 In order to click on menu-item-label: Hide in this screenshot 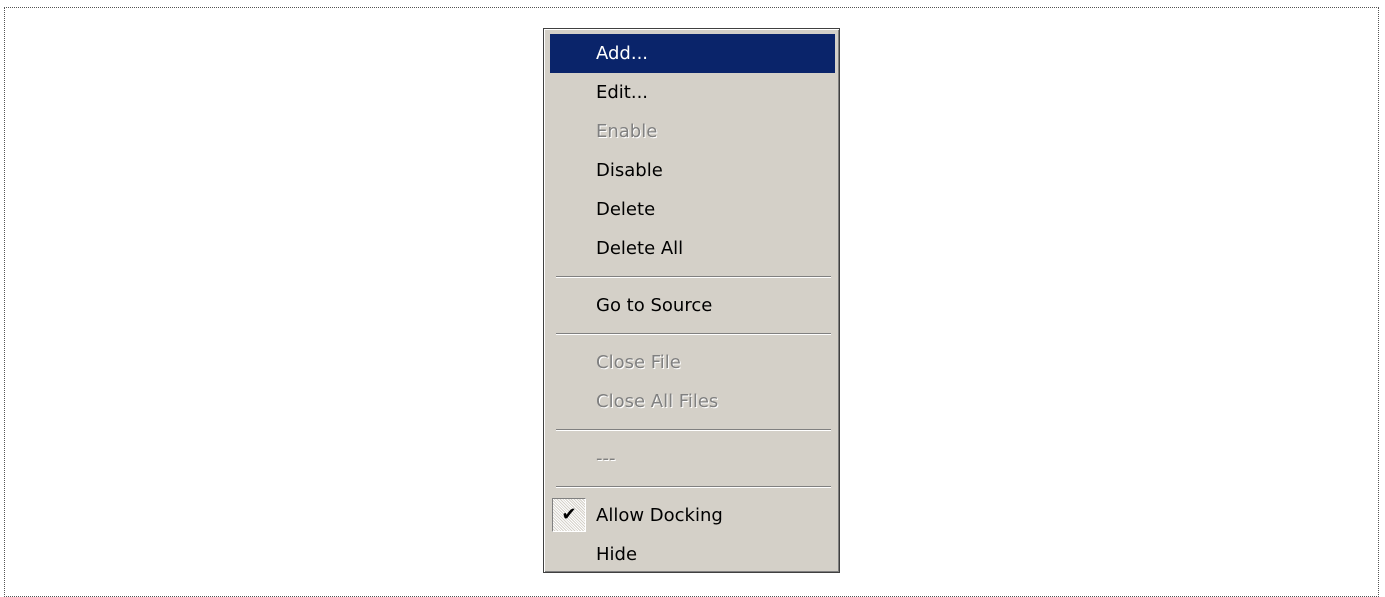, I will do `click(617, 554)`.